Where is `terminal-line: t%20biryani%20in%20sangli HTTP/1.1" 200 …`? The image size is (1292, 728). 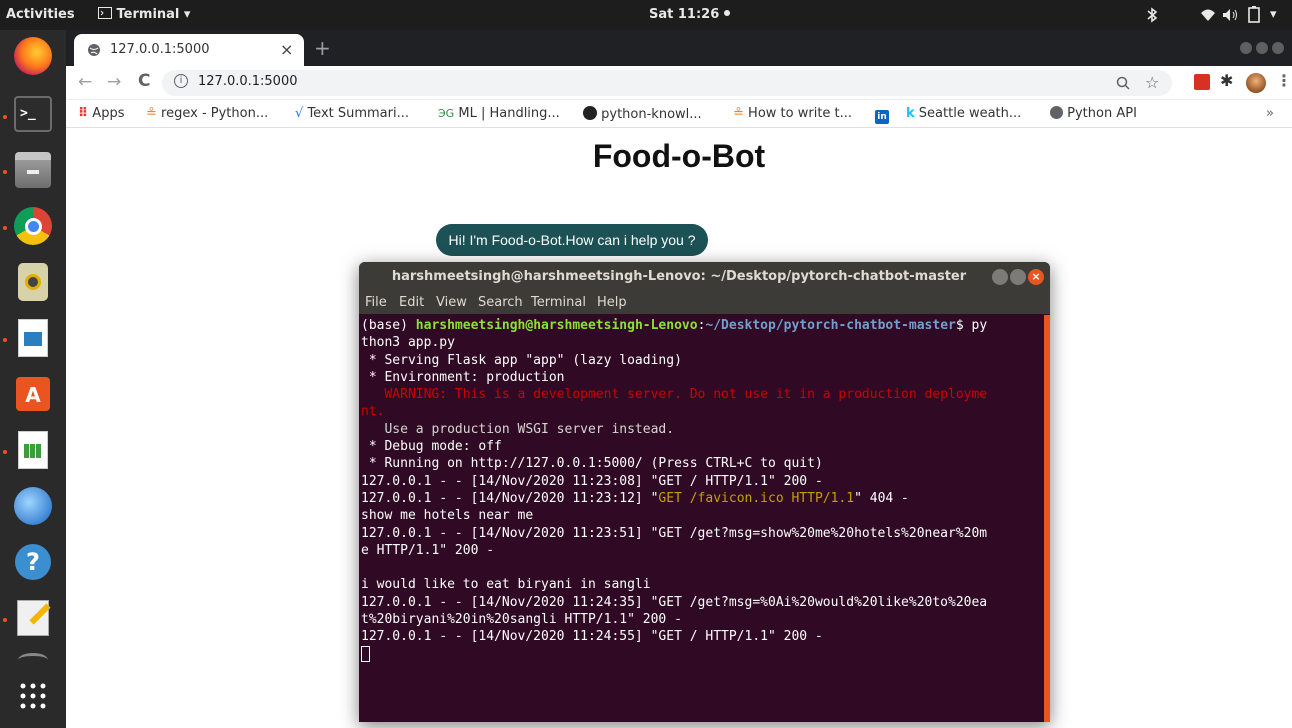
terminal-line: t%20biryani%20in%20sangli HTTP/1.1" 200 … is located at coordinates (521, 620).